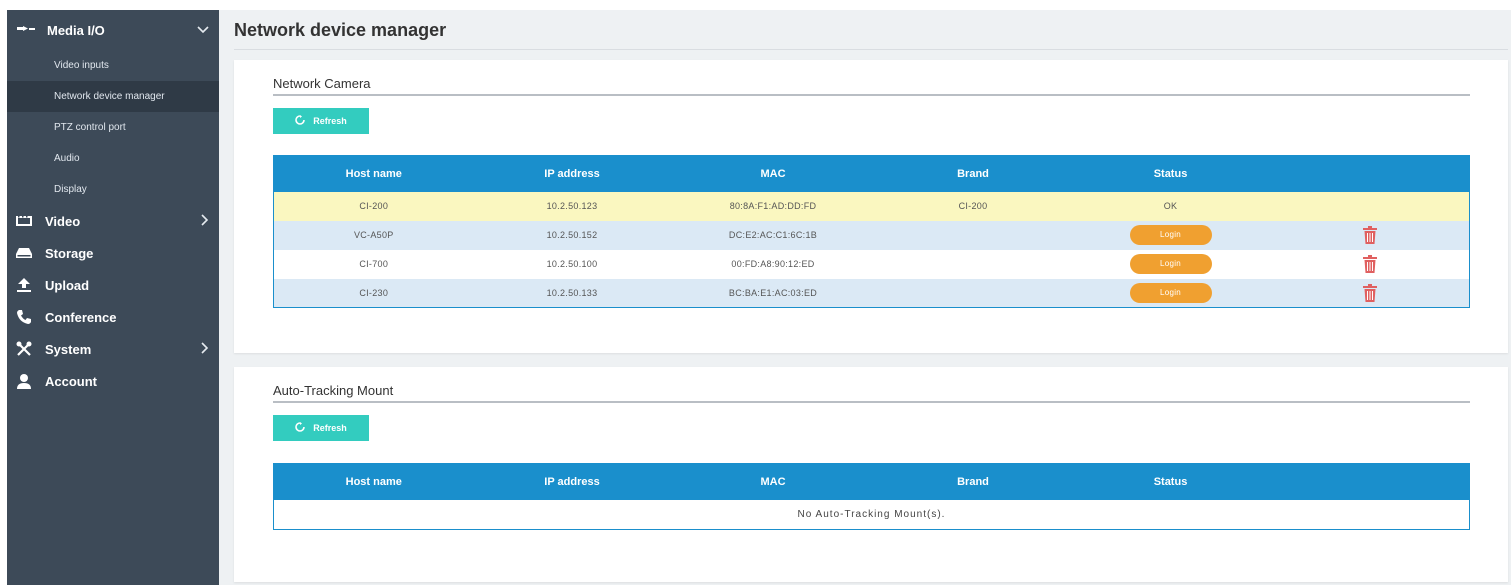  I want to click on sidebar-item-label: Conference, so click(81, 317).